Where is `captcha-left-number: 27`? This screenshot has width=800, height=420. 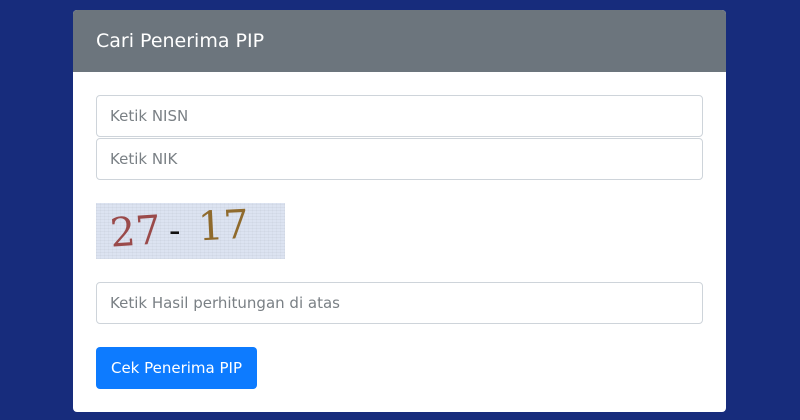
captcha-left-number: 27 is located at coordinates (135, 232).